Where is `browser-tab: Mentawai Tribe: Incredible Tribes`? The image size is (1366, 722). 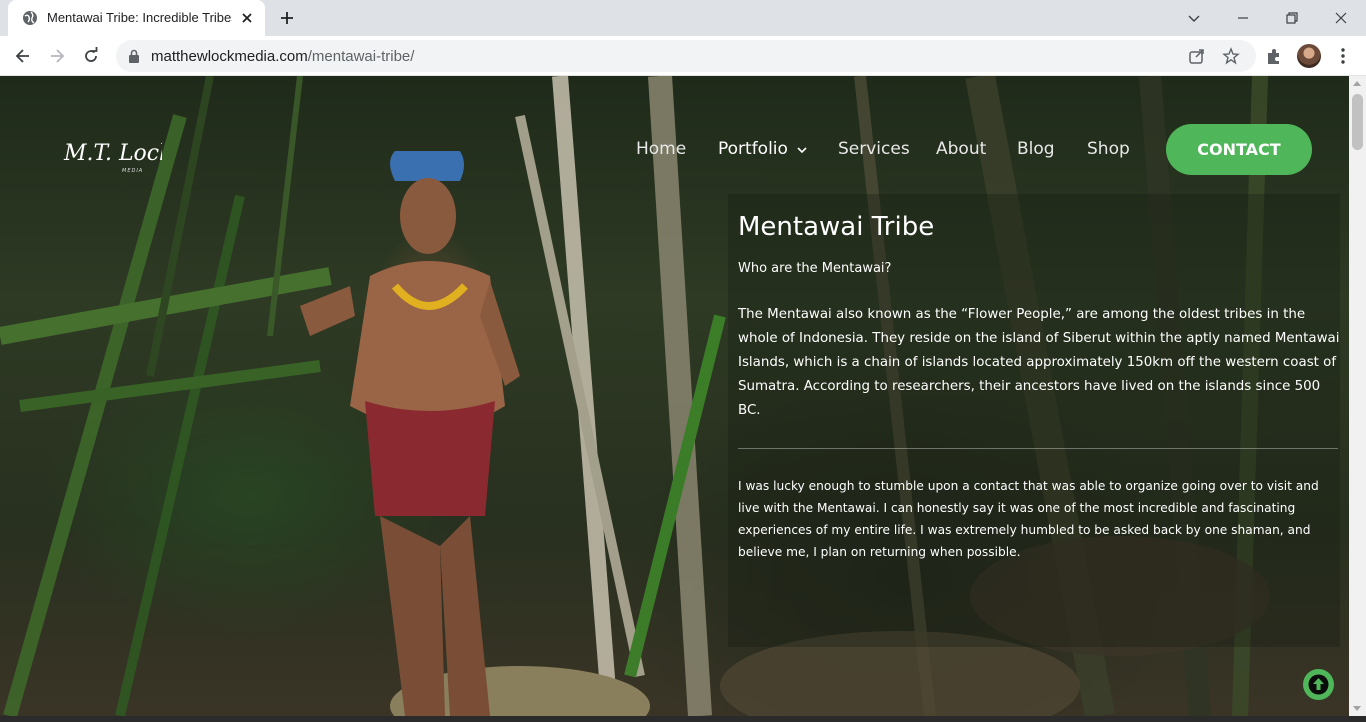 browser-tab: Mentawai Tribe: Incredible Tribes is located at coordinates (136, 18).